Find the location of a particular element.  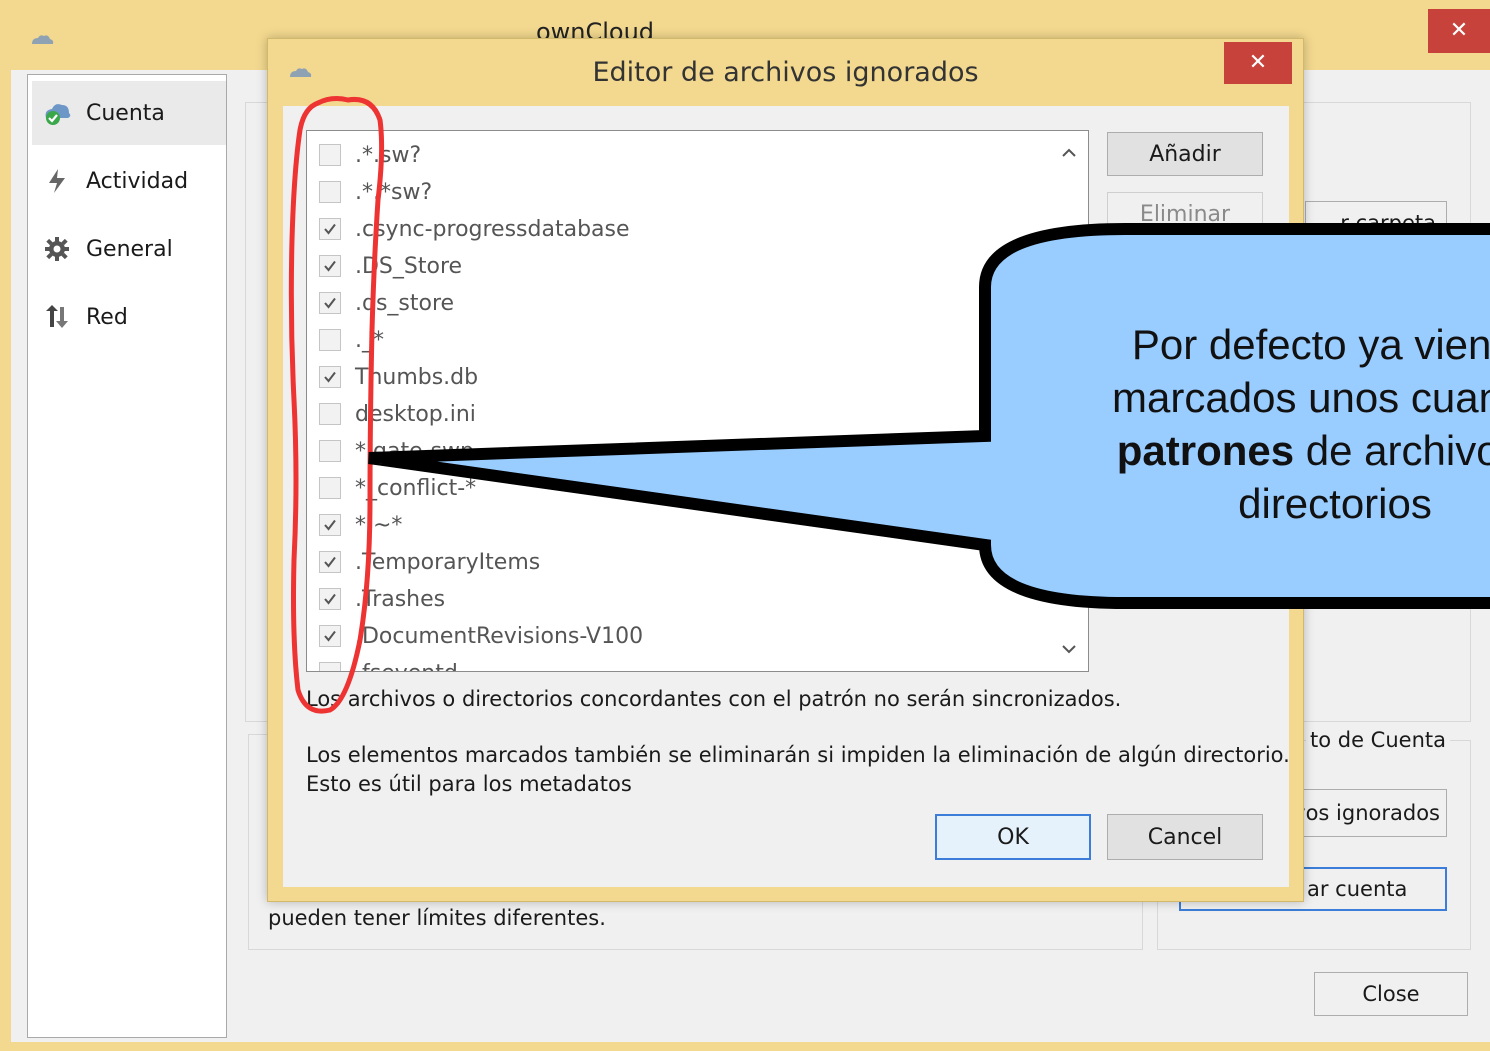

pattern-text: desktop.ini is located at coordinates (415, 414).